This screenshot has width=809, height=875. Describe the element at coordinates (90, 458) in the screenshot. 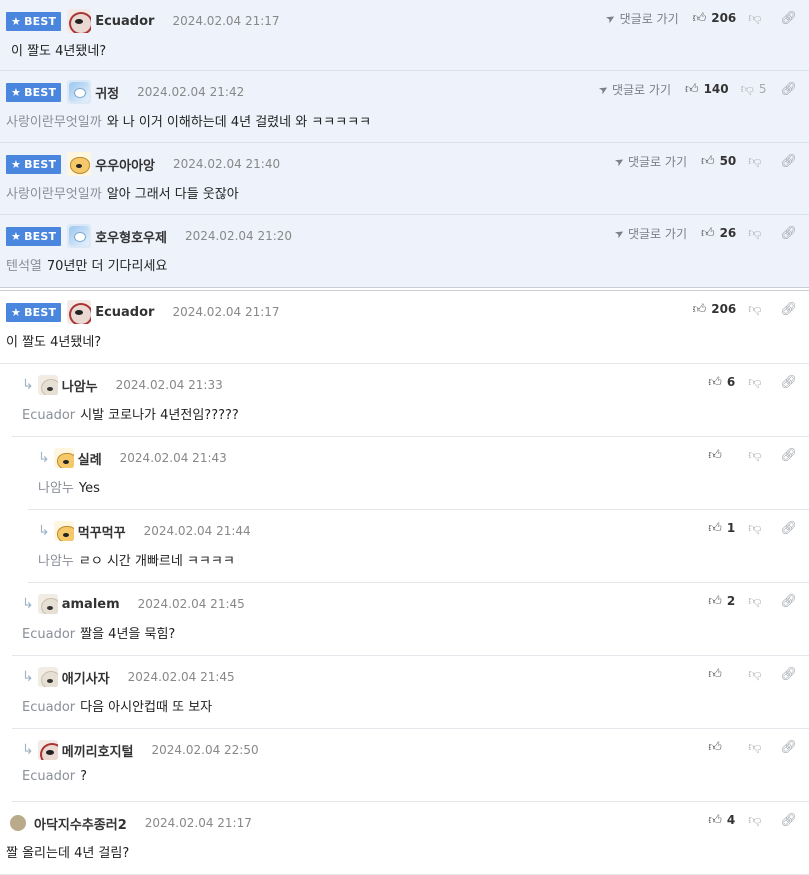

I see `nickname: 실례` at that location.